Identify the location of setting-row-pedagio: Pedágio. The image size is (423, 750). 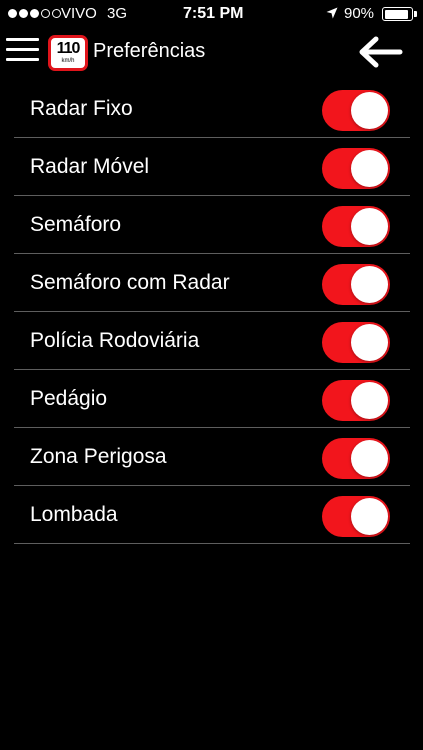
(212, 399).